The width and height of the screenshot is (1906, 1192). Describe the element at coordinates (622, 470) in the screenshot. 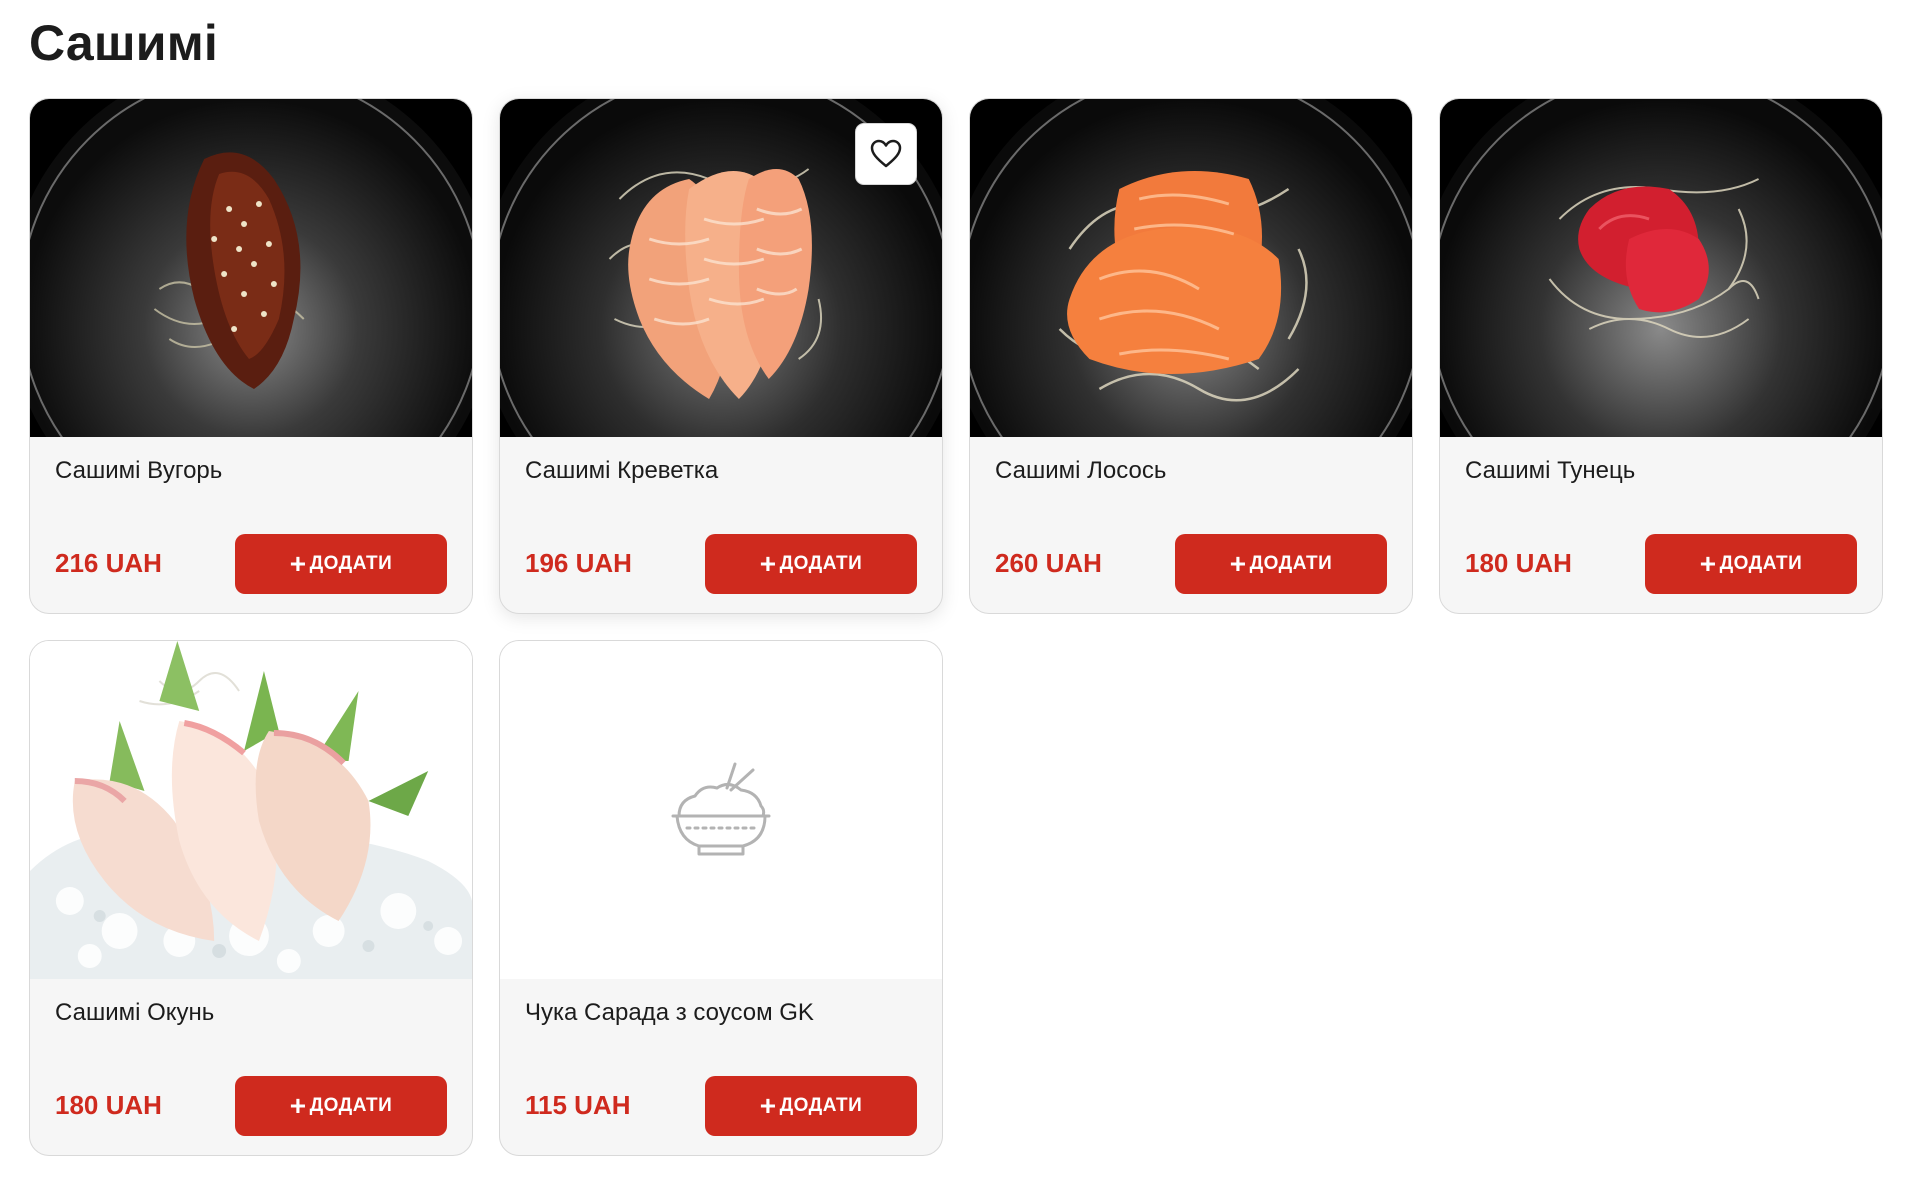

I see `product-name: Сашимі Креветка` at that location.